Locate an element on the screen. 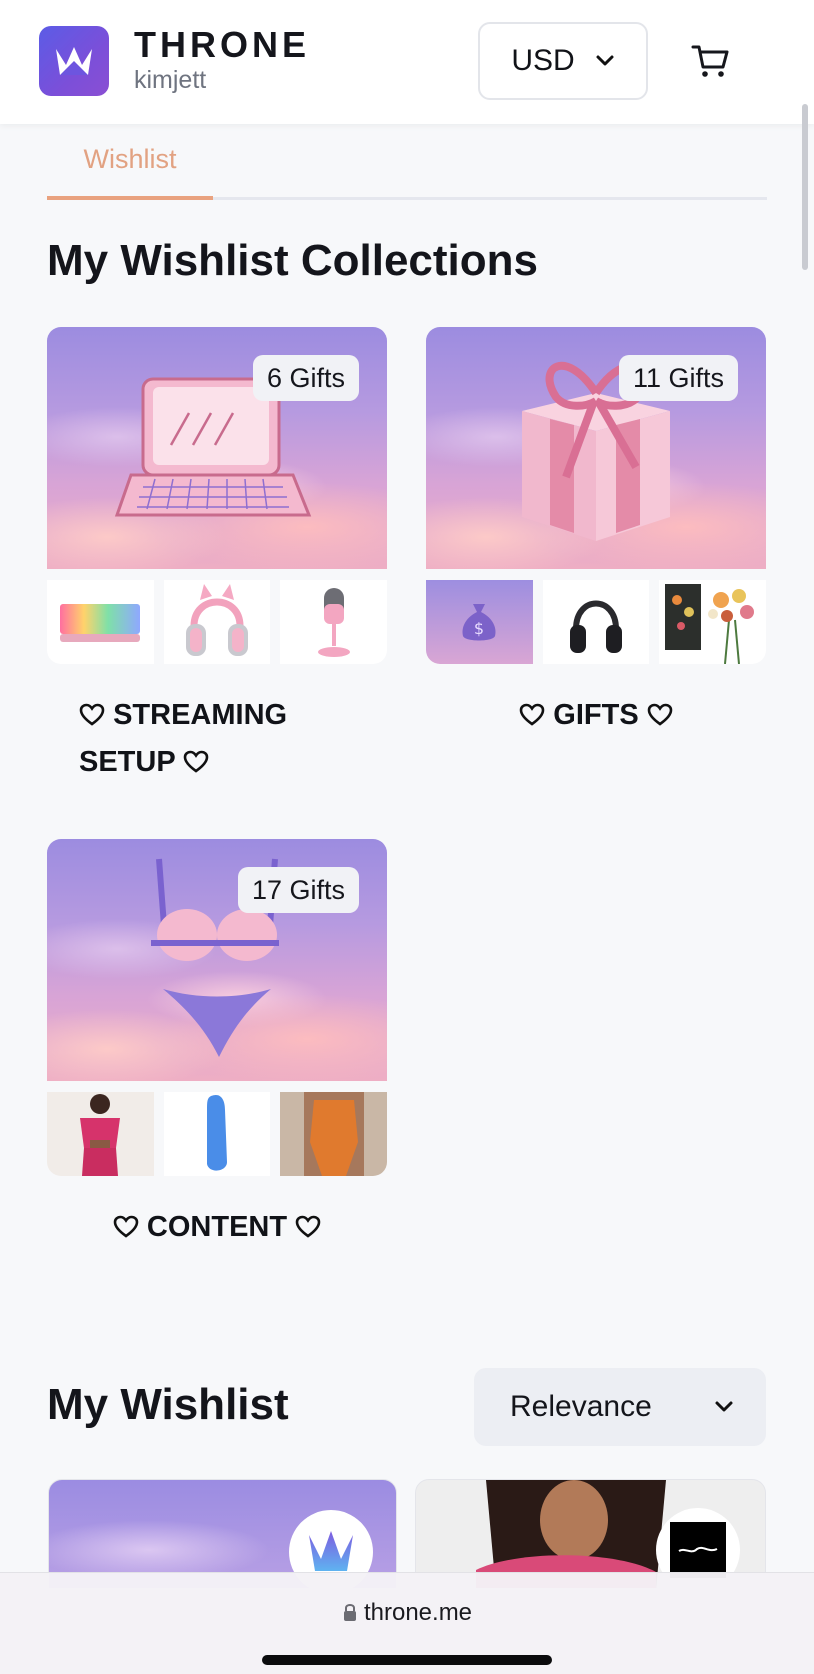 The height and width of the screenshot is (1674, 814). outfit-photo-icon is located at coordinates (100, 1135).